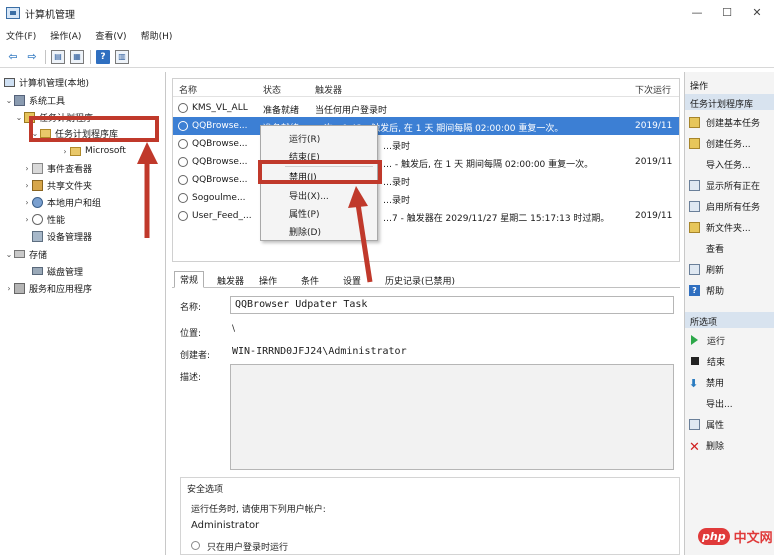 The width and height of the screenshot is (774, 555). Describe the element at coordinates (753, 538) in the screenshot. I see `watermark-text: 中文网` at that location.